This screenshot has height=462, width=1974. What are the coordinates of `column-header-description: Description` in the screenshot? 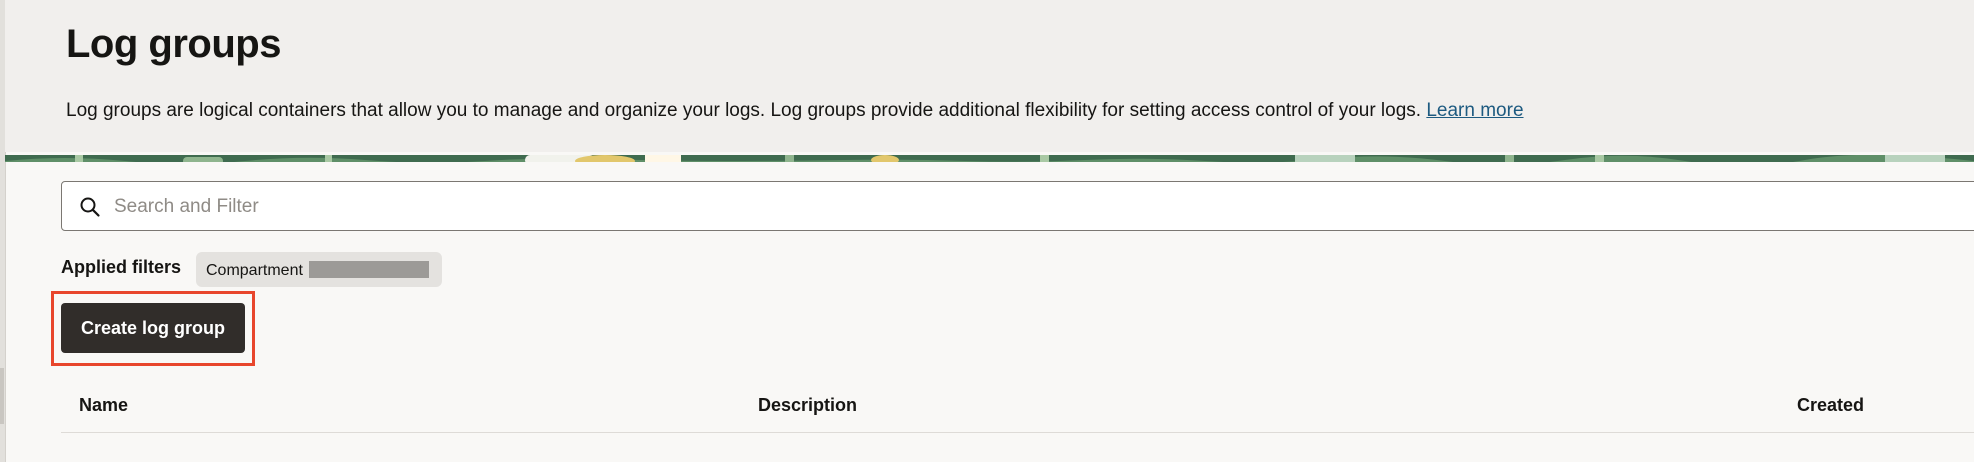 It's located at (807, 405).